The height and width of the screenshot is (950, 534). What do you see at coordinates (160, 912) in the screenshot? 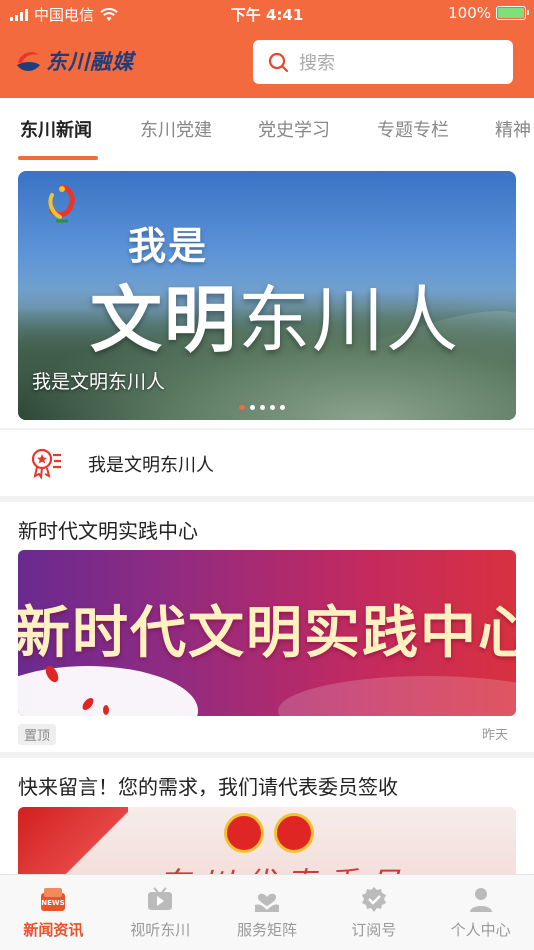
I see `tabbar-video: 视听东川` at bounding box center [160, 912].